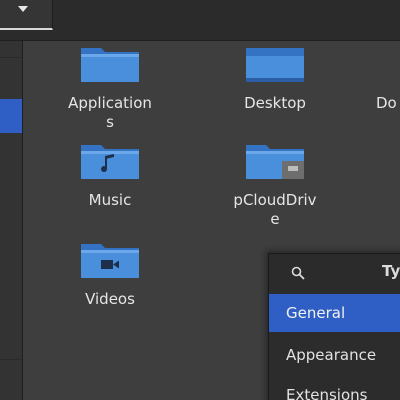 This screenshot has width=400, height=400. What do you see at coordinates (11, 220) in the screenshot?
I see `sidebar` at bounding box center [11, 220].